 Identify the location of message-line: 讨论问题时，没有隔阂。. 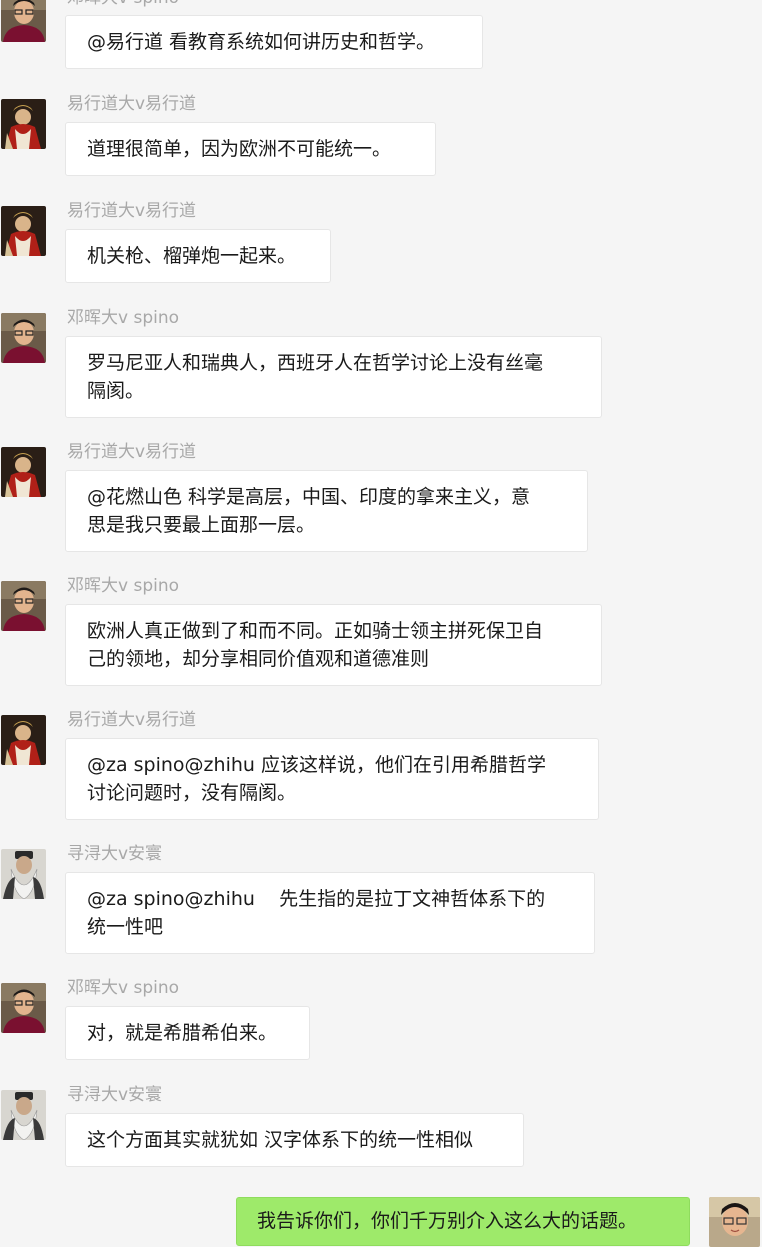
(192, 793).